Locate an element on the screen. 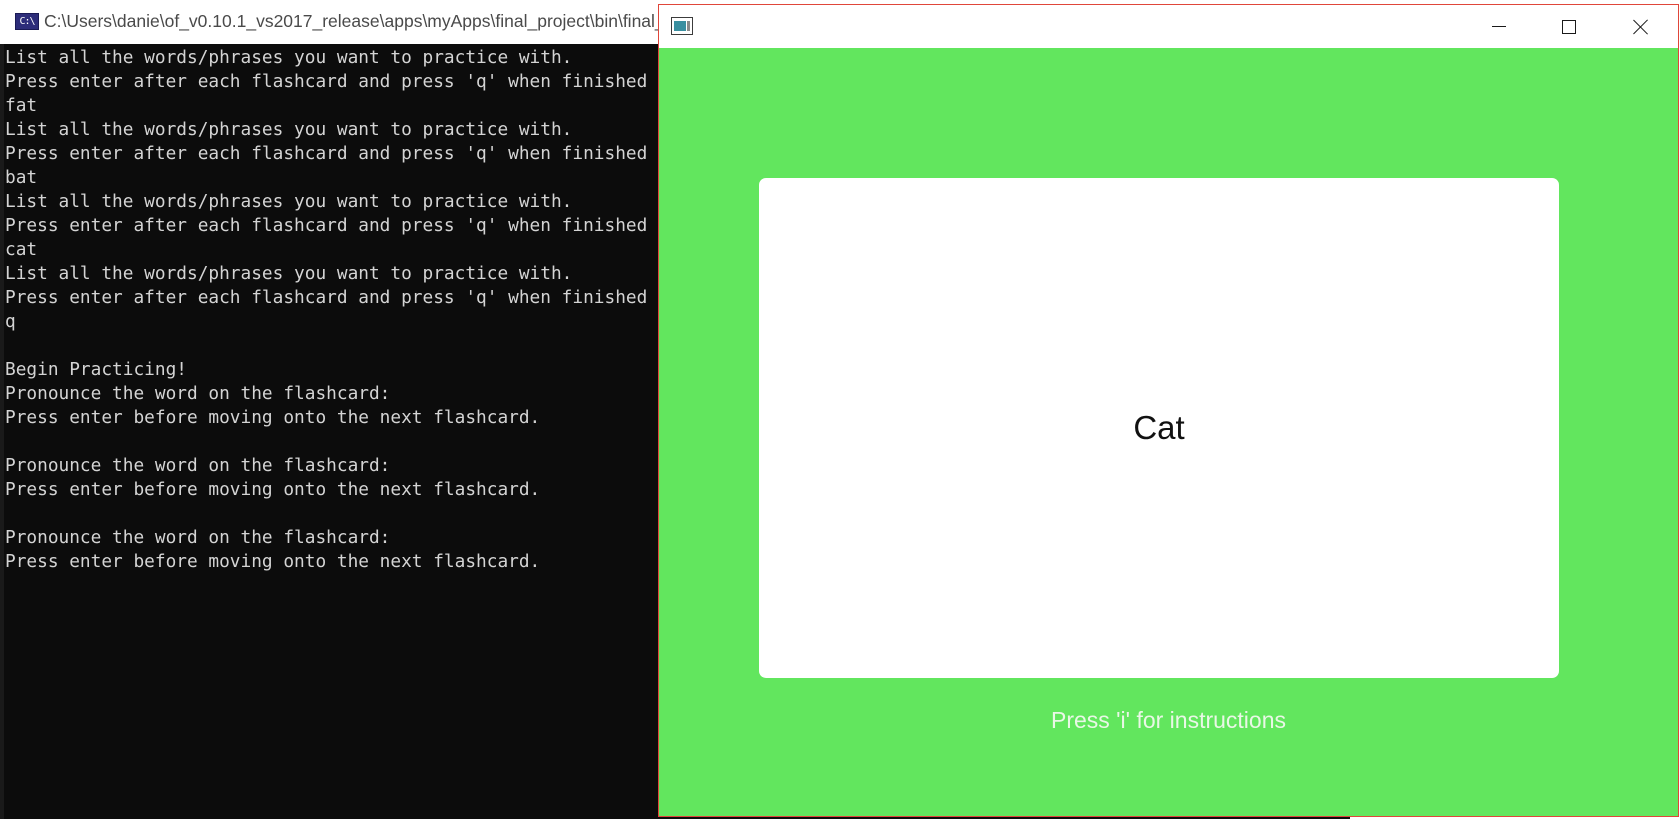 This screenshot has width=1679, height=819. app-window-icon is located at coordinates (682, 26).